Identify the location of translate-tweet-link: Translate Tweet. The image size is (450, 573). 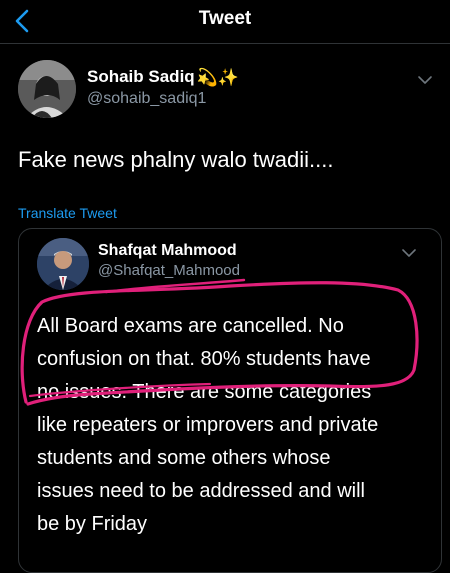
(67, 213).